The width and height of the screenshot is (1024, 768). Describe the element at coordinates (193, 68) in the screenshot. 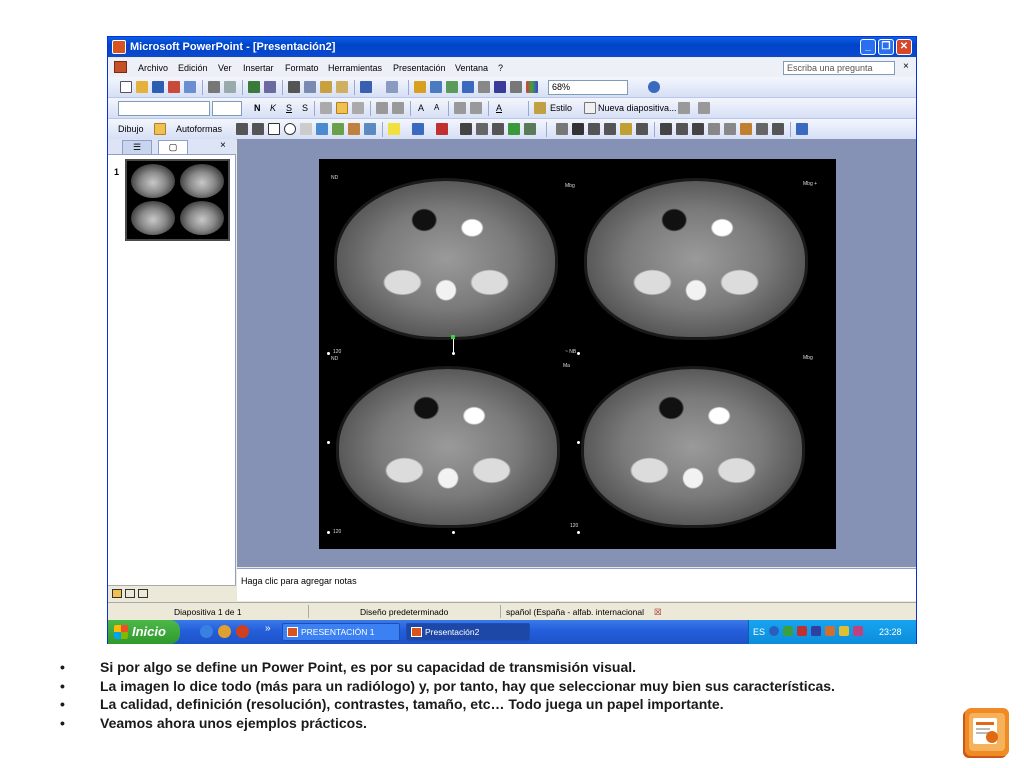

I see `menu-edicion: Edición` at that location.